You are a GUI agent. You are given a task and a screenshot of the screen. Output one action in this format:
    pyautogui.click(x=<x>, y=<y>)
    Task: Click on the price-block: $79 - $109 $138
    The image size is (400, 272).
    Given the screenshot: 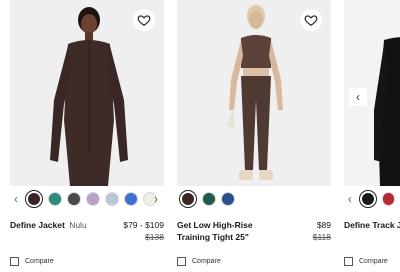 What is the action you would take?
    pyautogui.click(x=143, y=231)
    